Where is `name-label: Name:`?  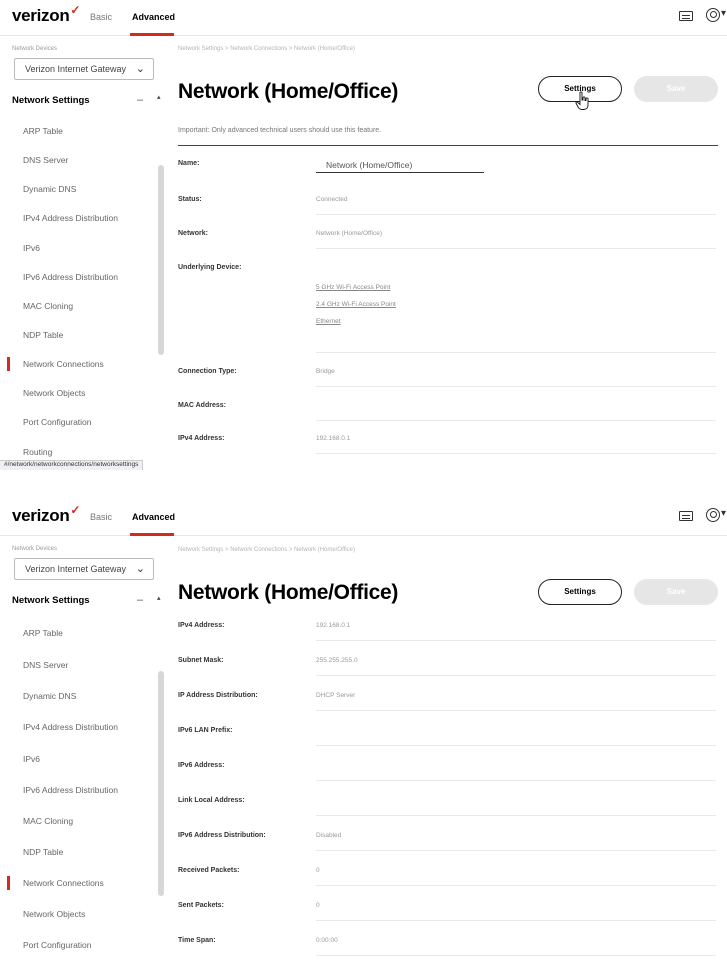 name-label: Name: is located at coordinates (189, 163).